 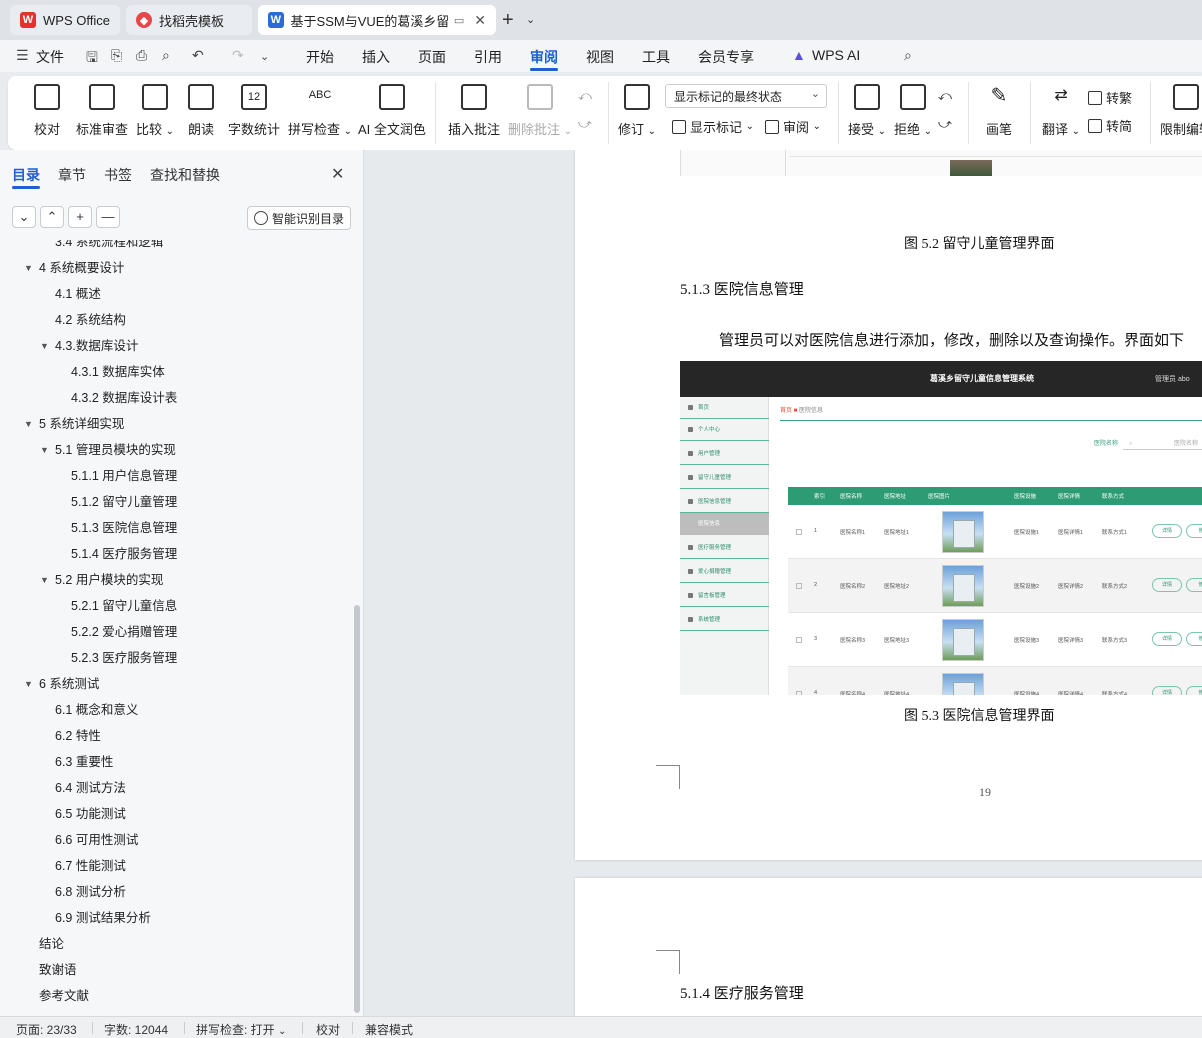 What do you see at coordinates (116, 55) in the screenshot?
I see `export-pdf-icon: ⎘` at bounding box center [116, 55].